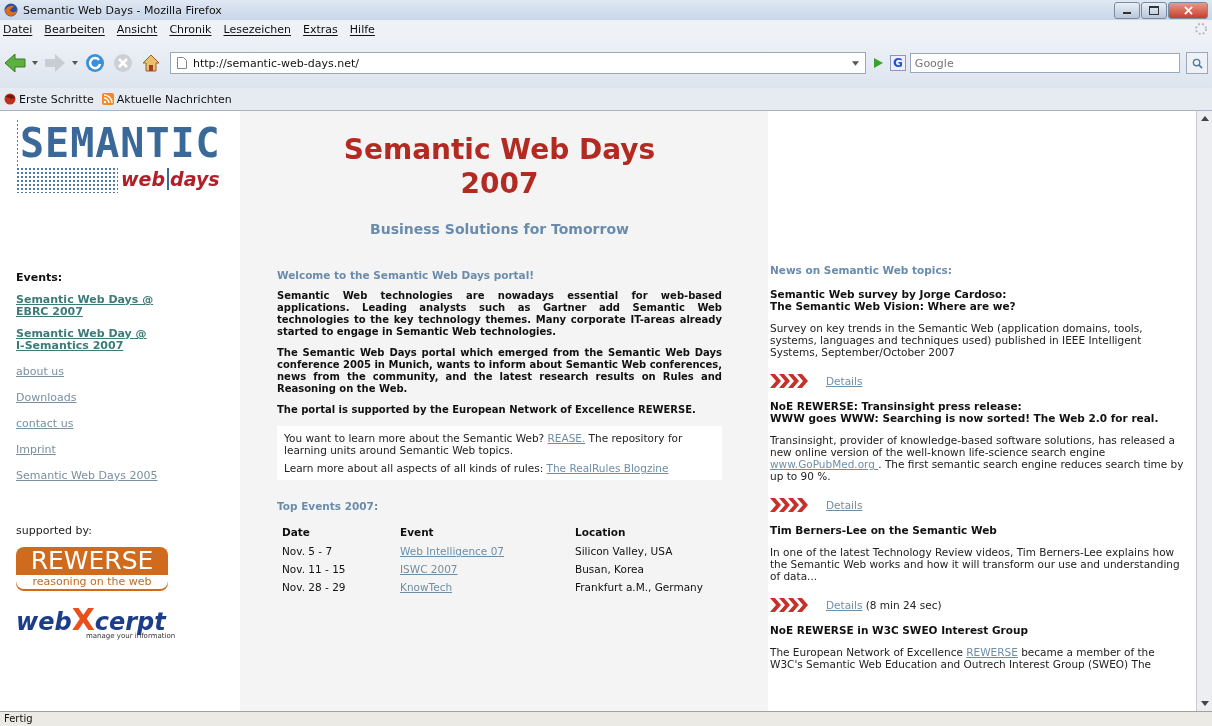  What do you see at coordinates (81, 340) in the screenshot?
I see `sidebar-link: Semantic Web Day @ I-Semantics 2007` at bounding box center [81, 340].